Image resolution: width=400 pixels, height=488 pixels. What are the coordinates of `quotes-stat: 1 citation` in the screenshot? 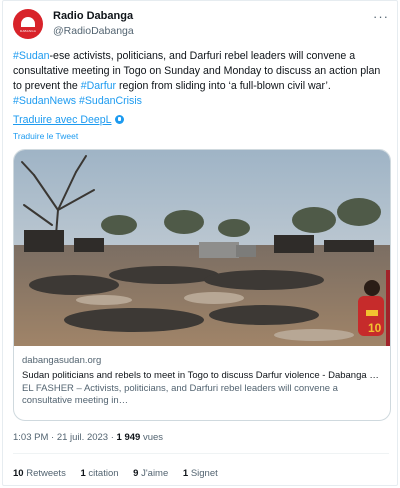 It's located at (99, 473).